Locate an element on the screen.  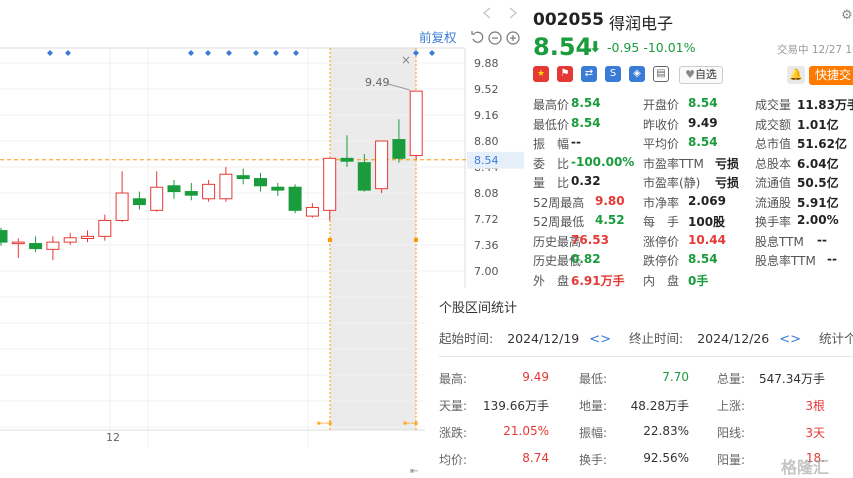
restore-button: 前复权 is located at coordinates (438, 37).